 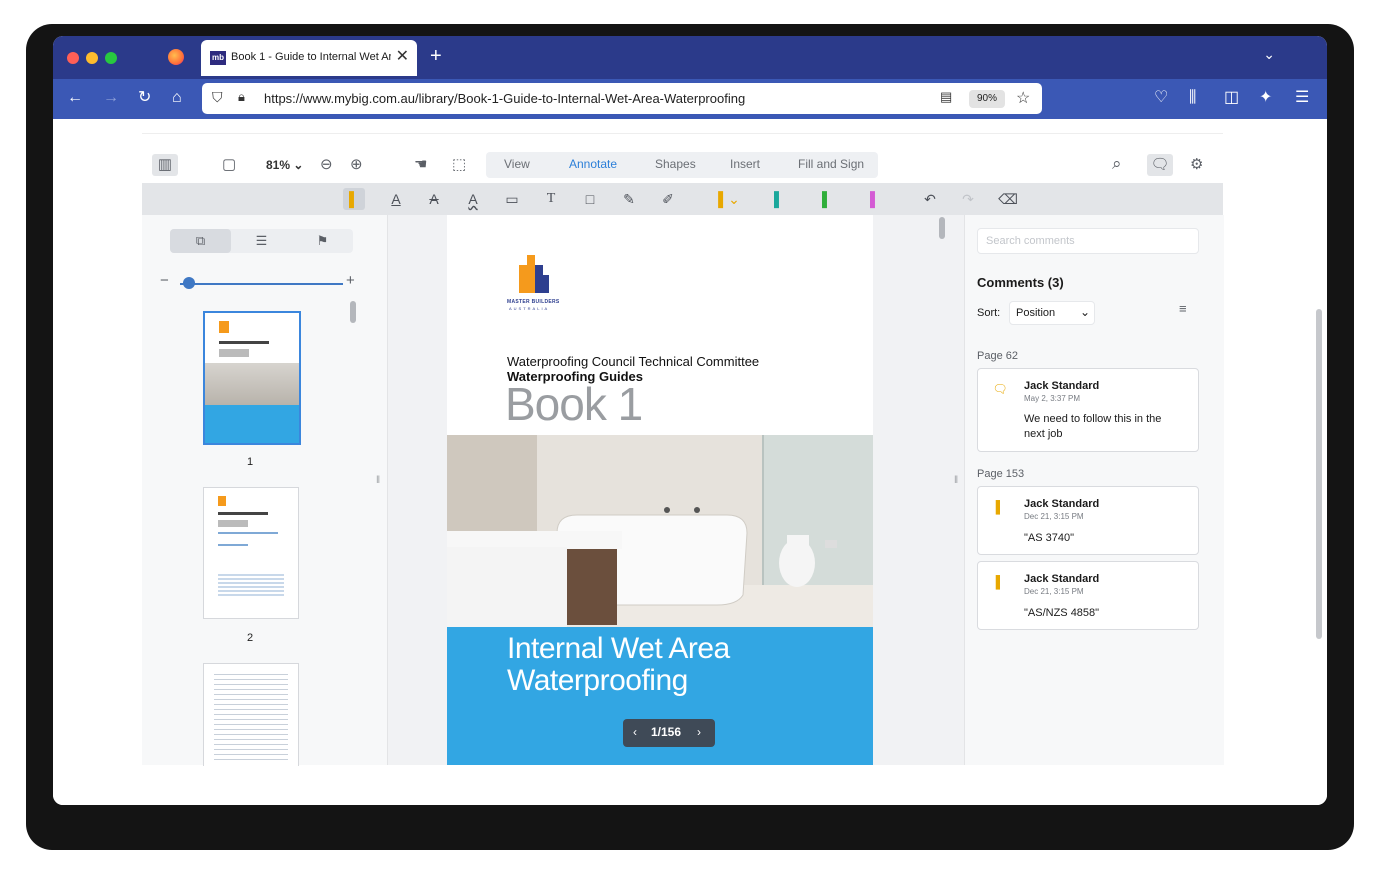 I want to click on left-panel-resize-handle: ‖, so click(x=378, y=480).